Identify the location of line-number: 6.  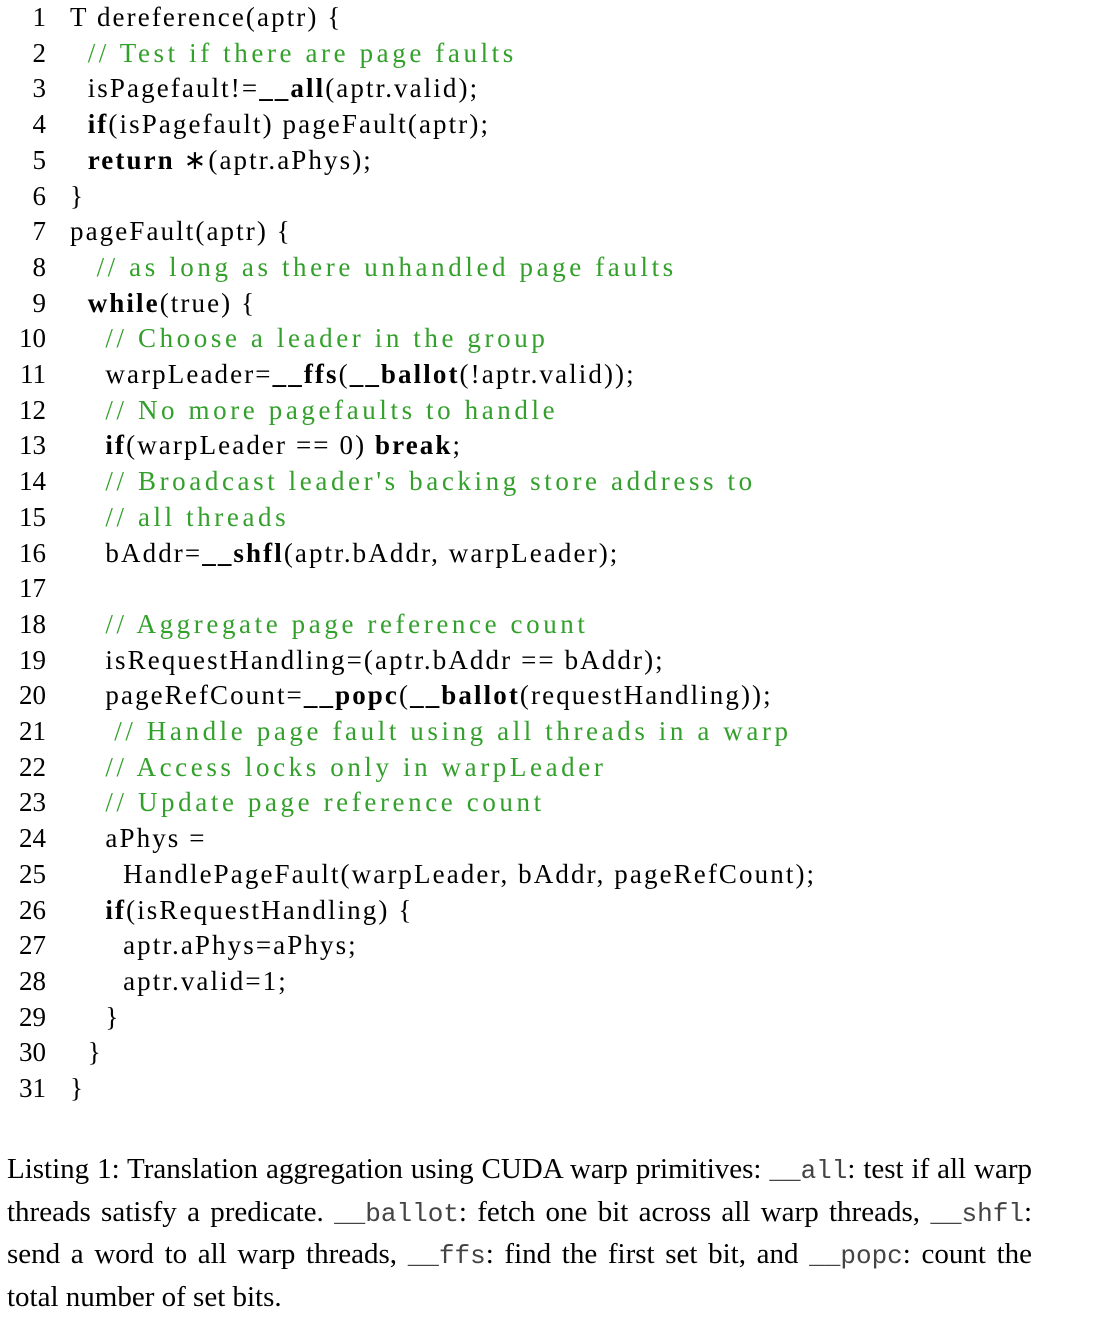
(39, 195).